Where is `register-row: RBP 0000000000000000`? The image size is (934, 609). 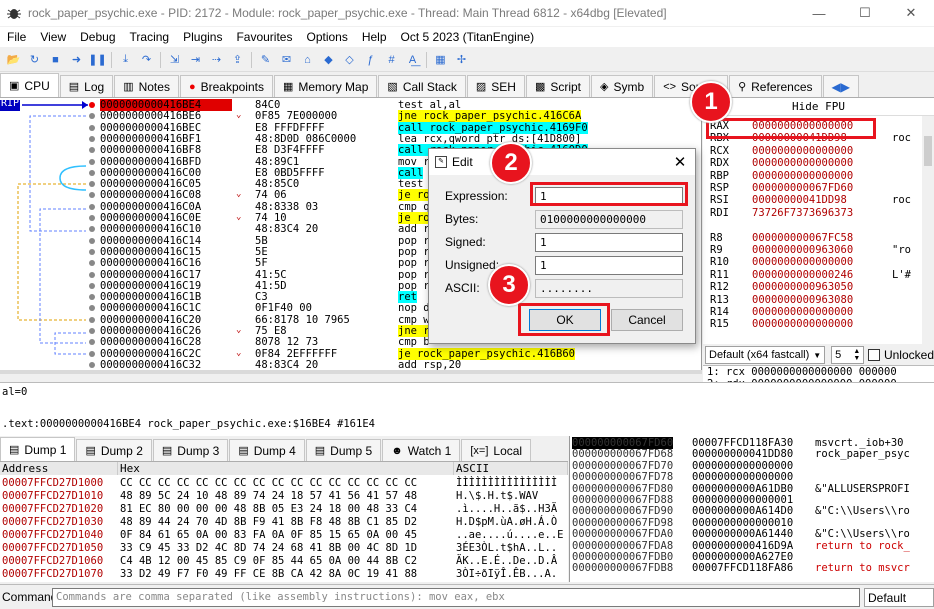 register-row: RBP 0000000000000000 is located at coordinates (801, 176).